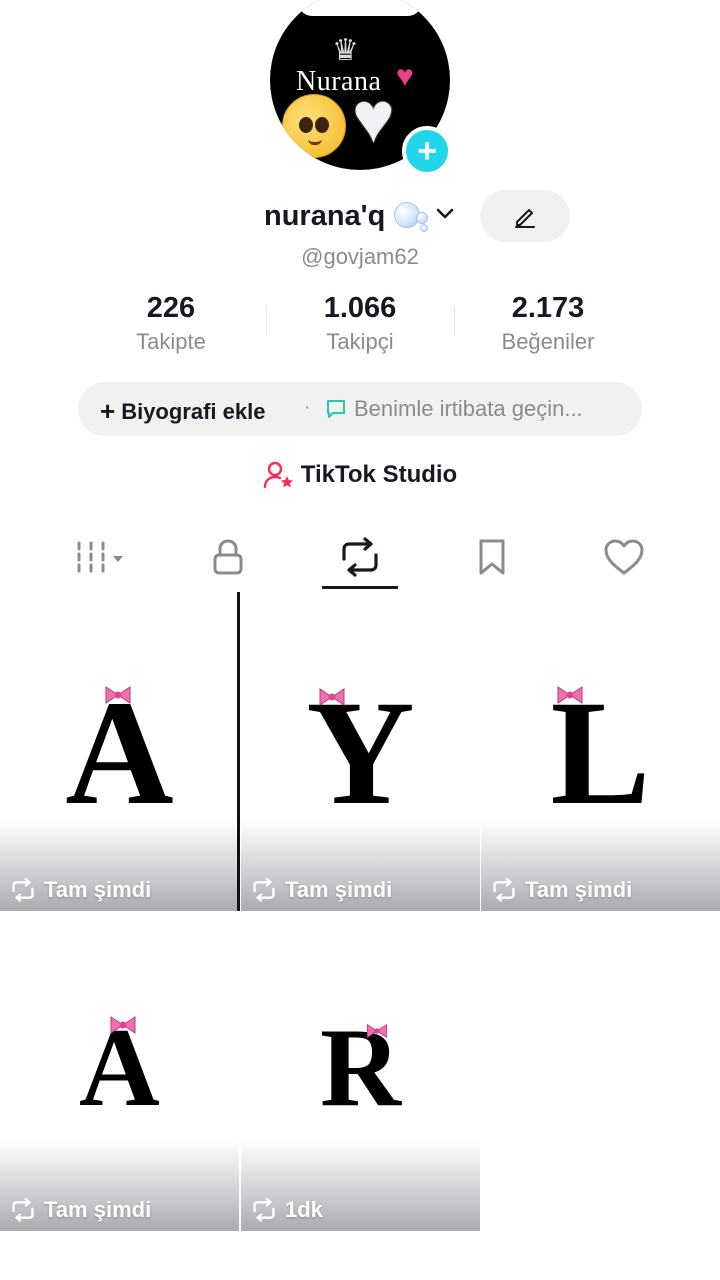 This screenshot has width=720, height=1280. I want to click on video-thumbnail: Y Tam şimdi, so click(360, 751).